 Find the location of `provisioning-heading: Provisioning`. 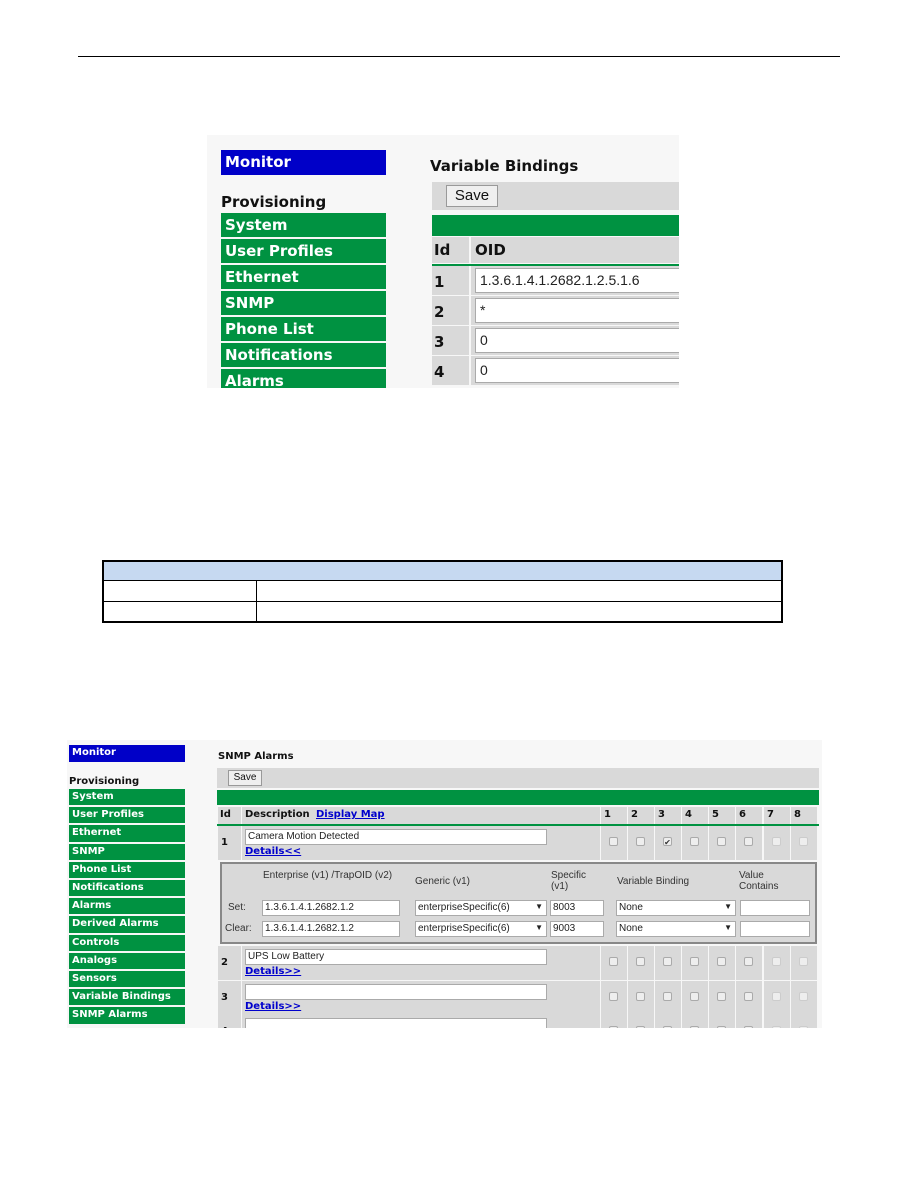

provisioning-heading: Provisioning is located at coordinates (104, 781).